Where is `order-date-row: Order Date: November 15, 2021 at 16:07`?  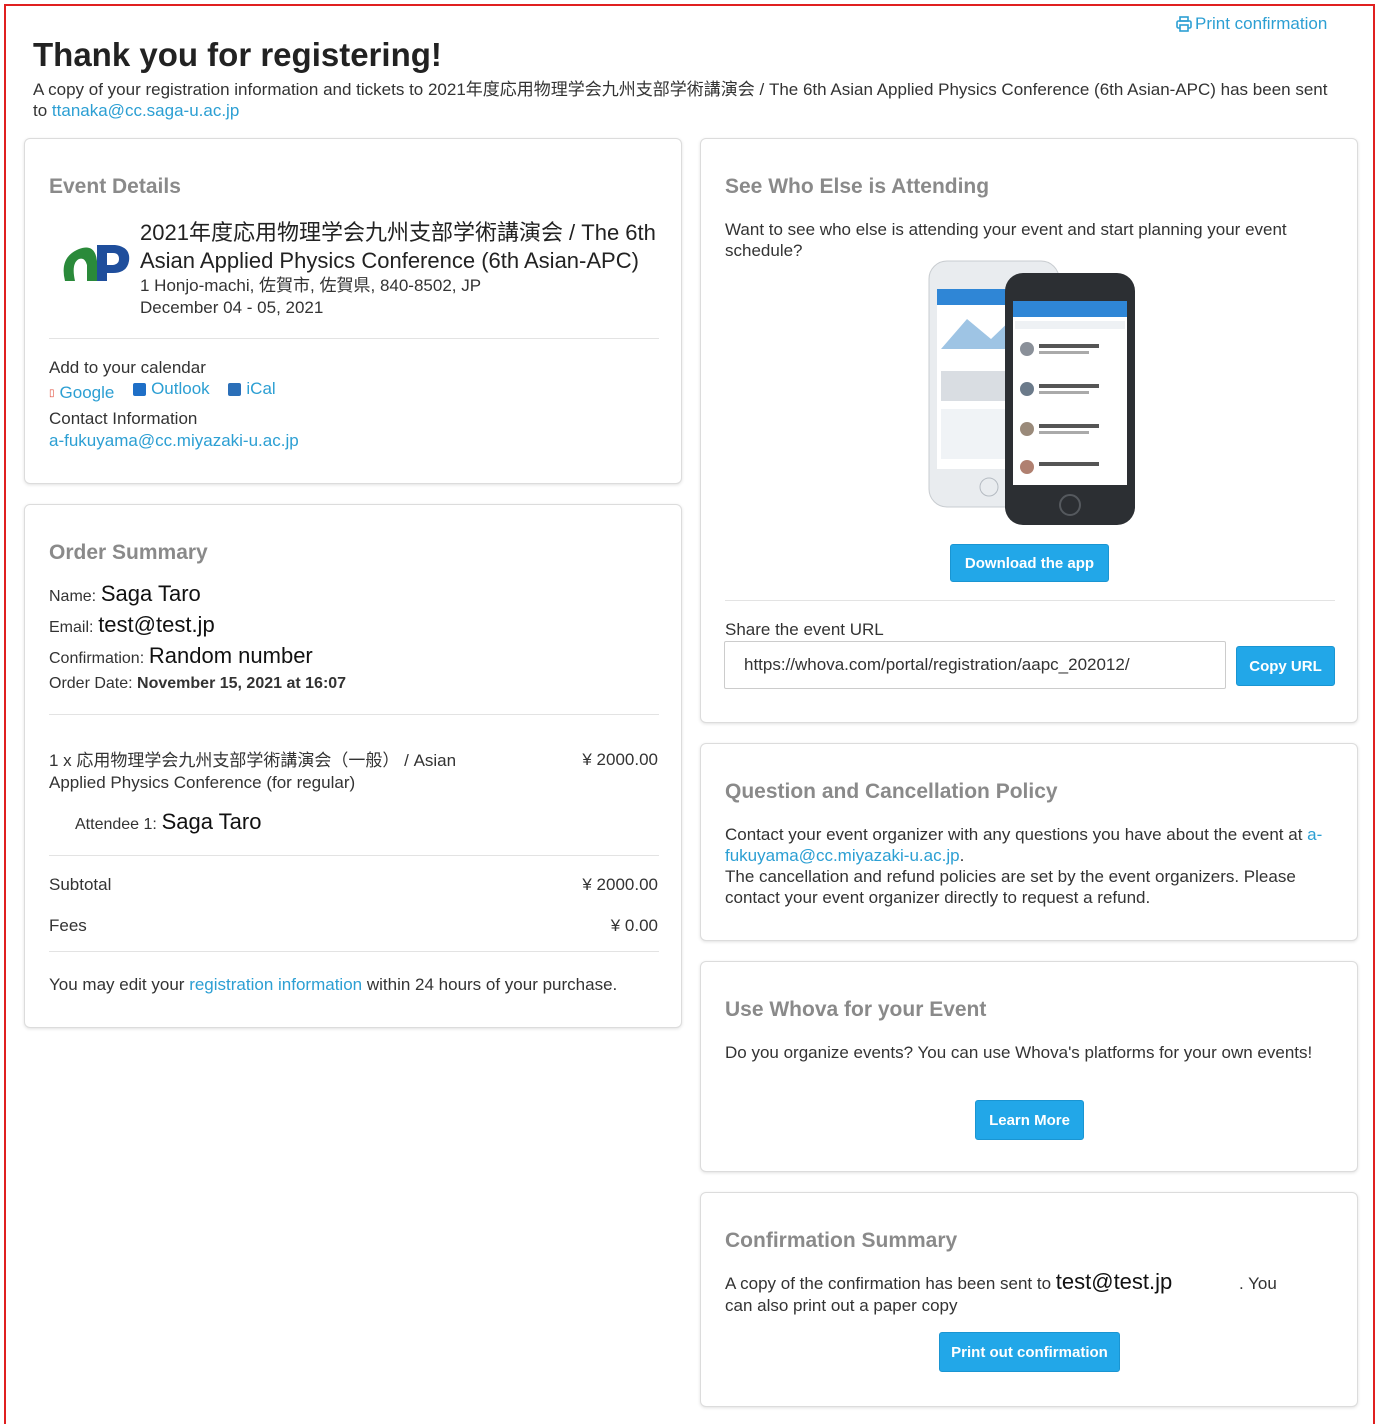
order-date-row: Order Date: November 15, 2021 at 16:07 is located at coordinates (197, 684).